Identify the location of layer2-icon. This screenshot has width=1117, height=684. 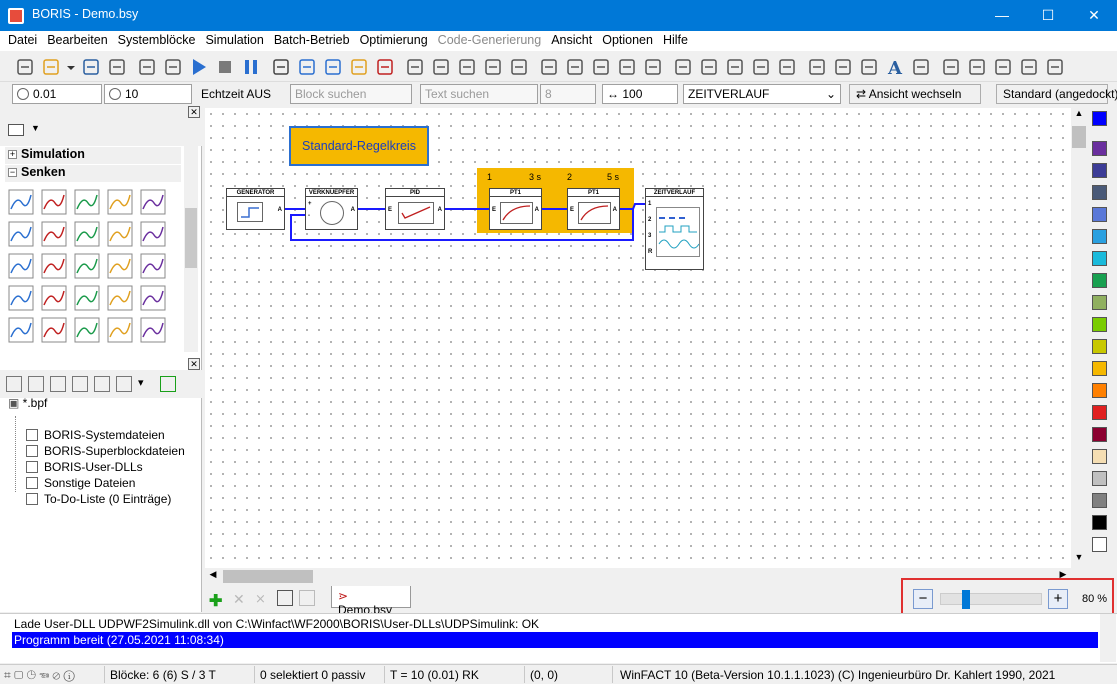
(817, 67).